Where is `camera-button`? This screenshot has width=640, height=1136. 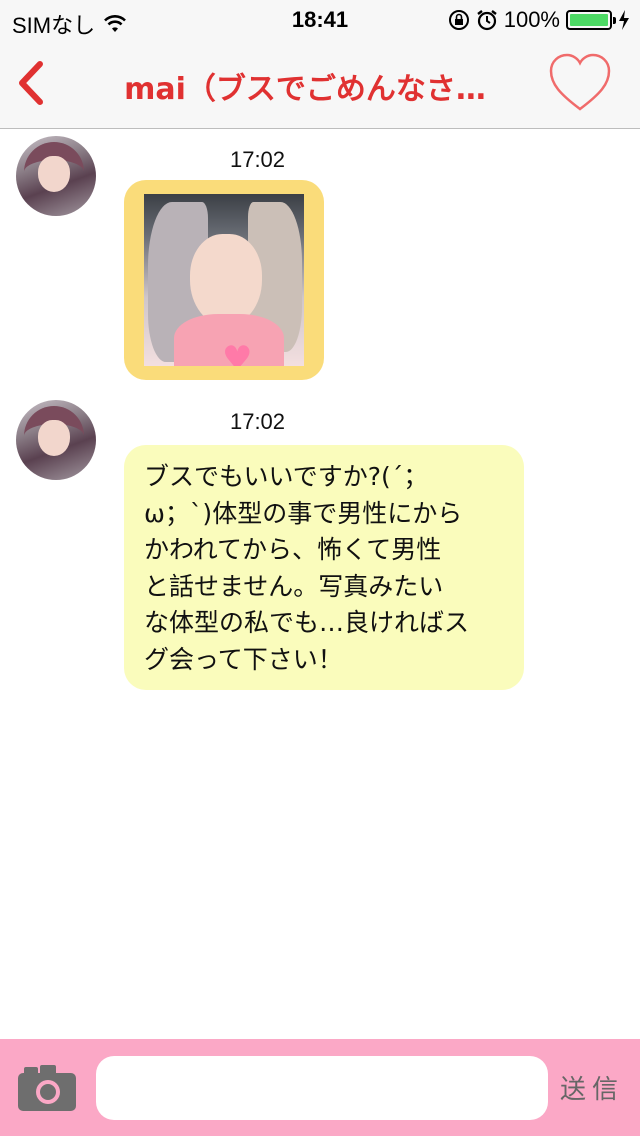
camera-button is located at coordinates (47, 1088).